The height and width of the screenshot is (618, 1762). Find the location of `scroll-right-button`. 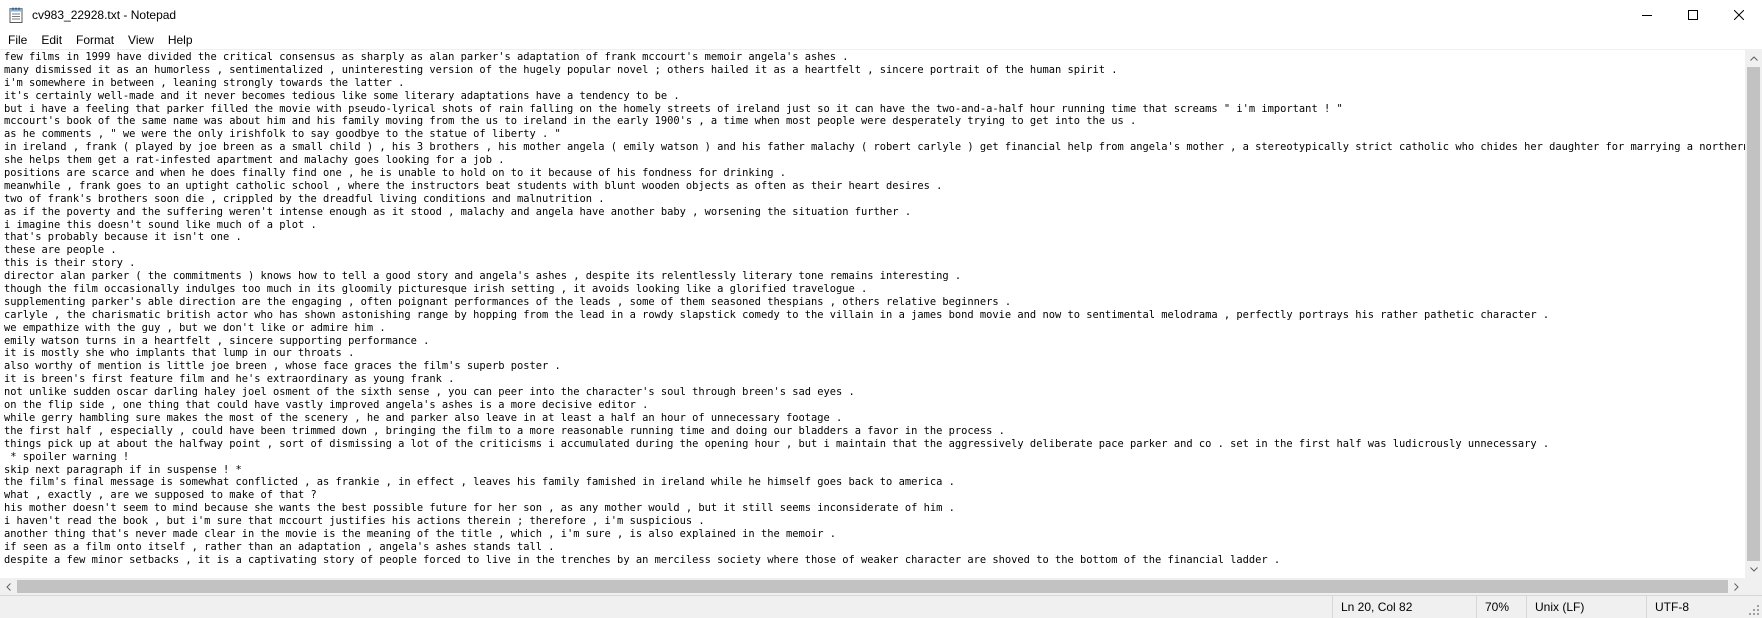

scroll-right-button is located at coordinates (1736, 586).